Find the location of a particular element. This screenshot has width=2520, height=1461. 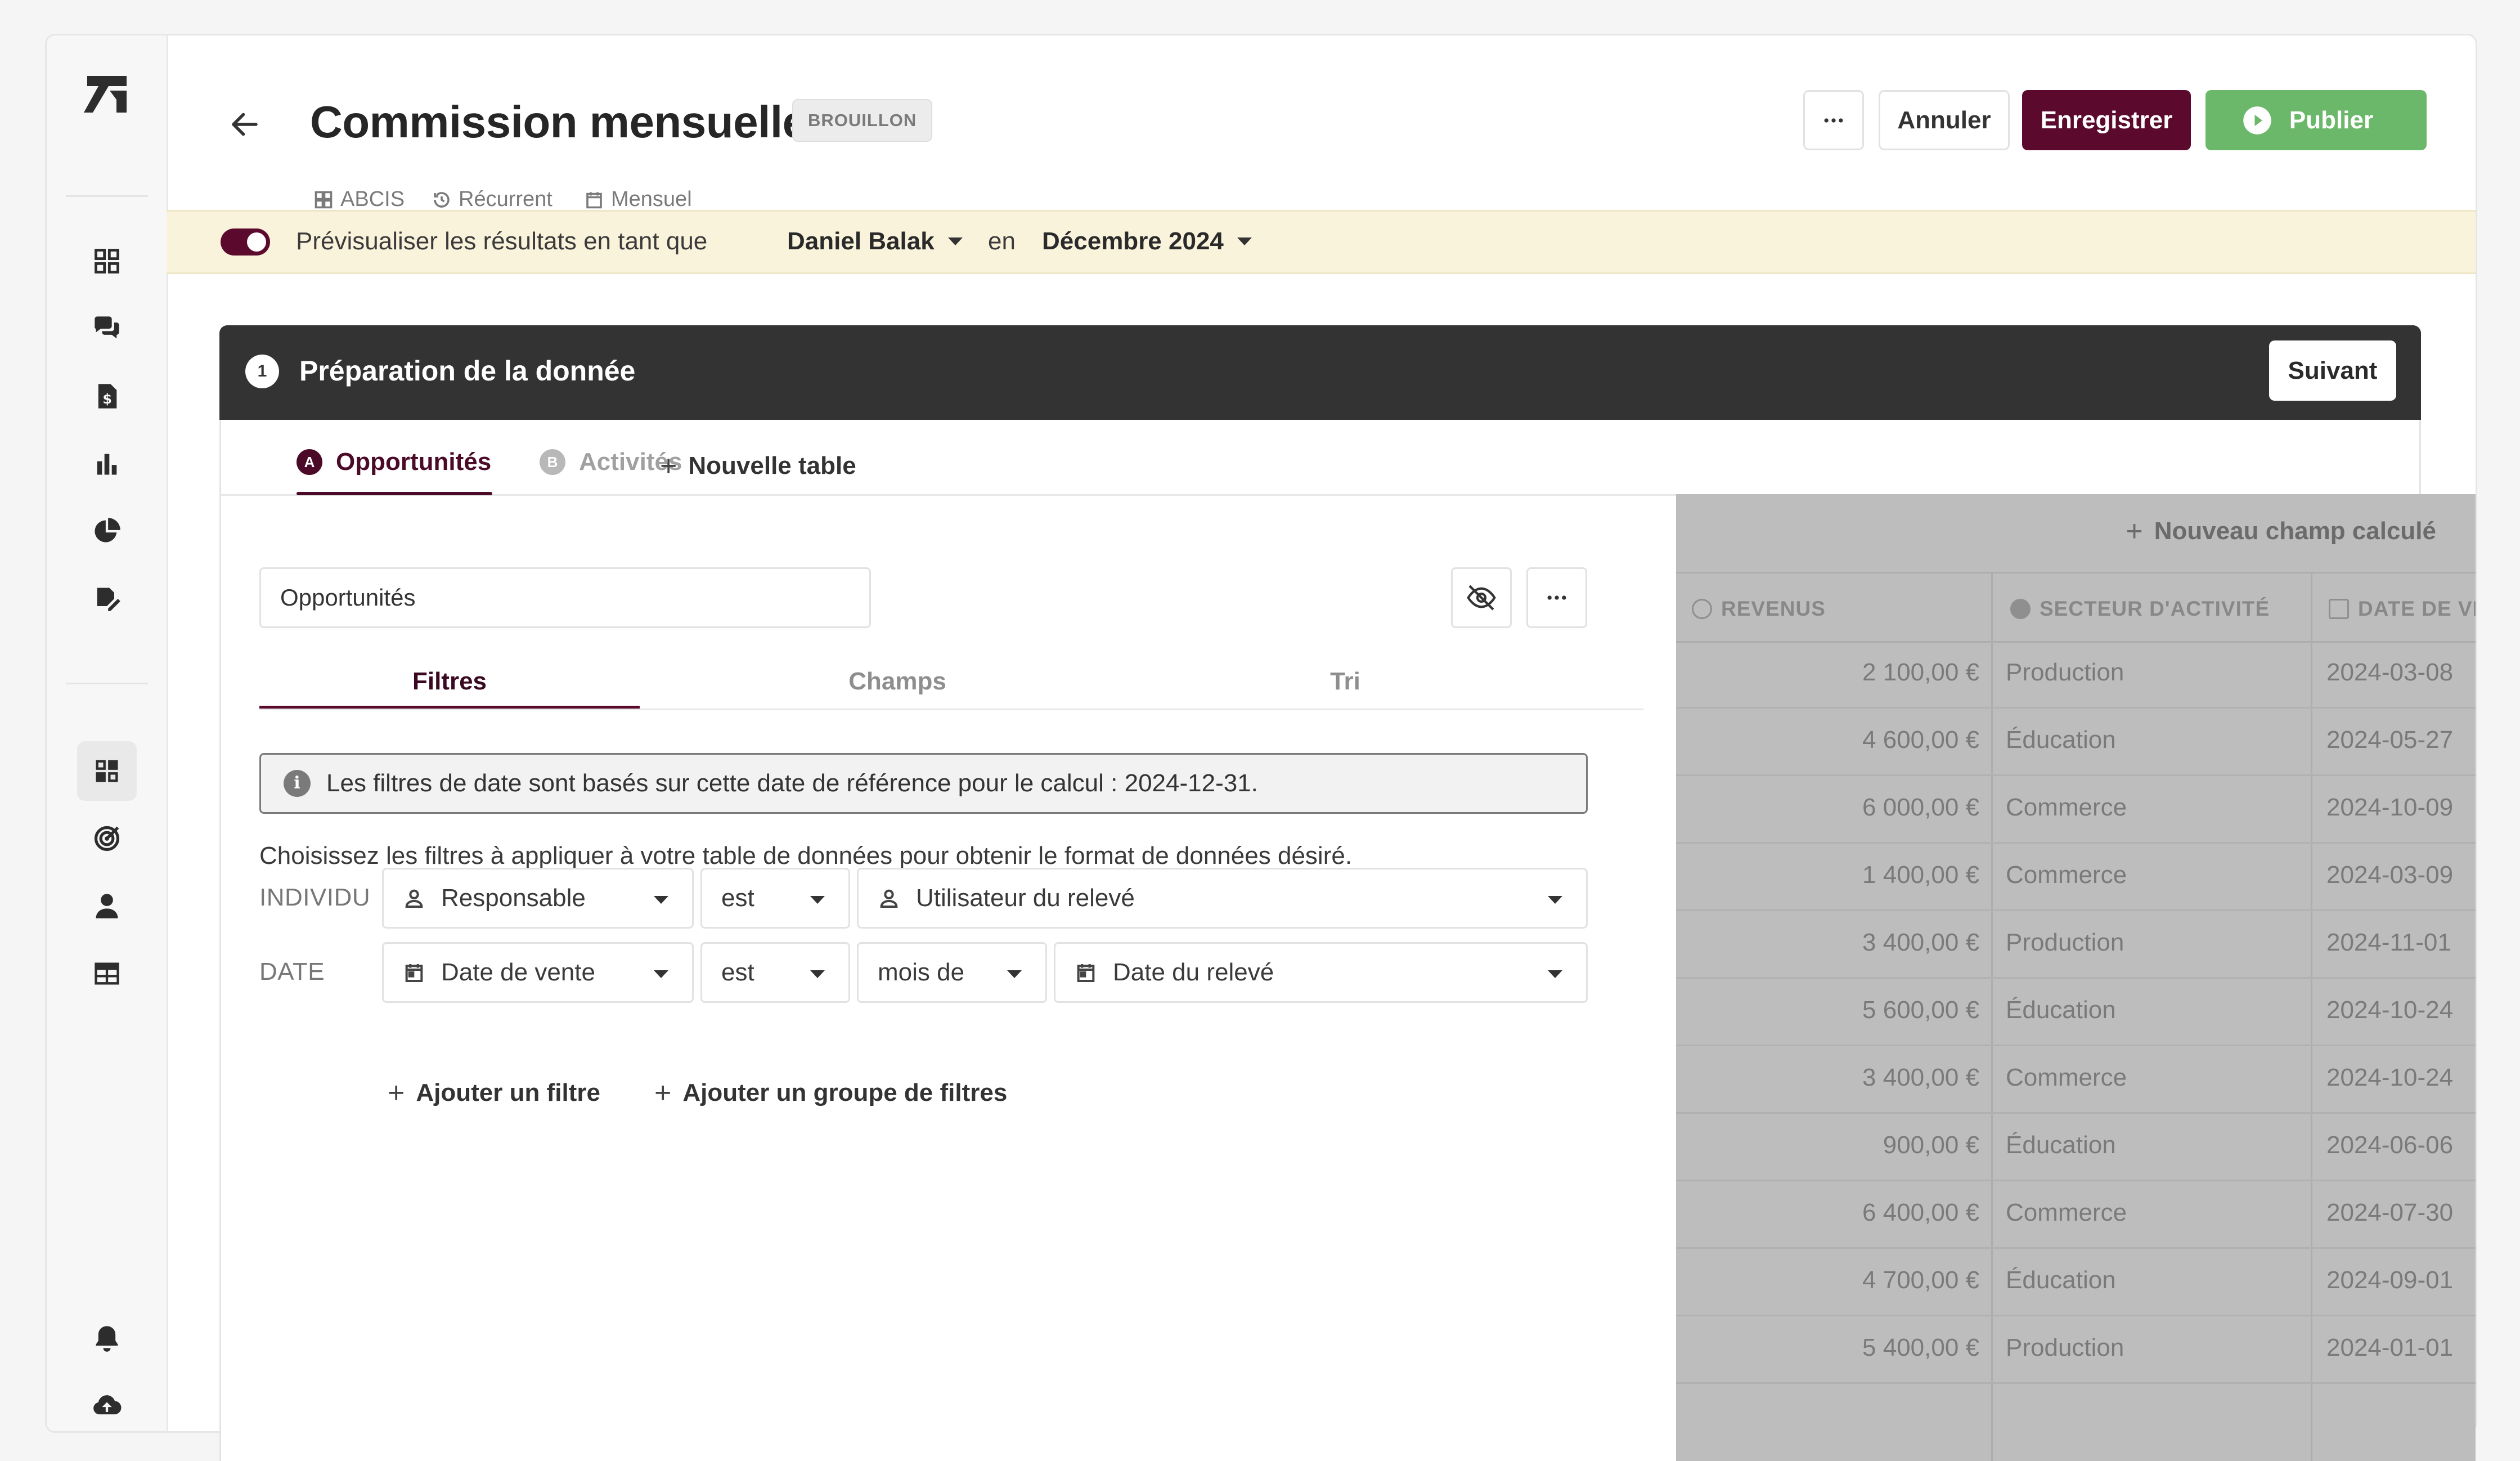

filter-value-select: Utilisateur du relevé is located at coordinates (1222, 899).